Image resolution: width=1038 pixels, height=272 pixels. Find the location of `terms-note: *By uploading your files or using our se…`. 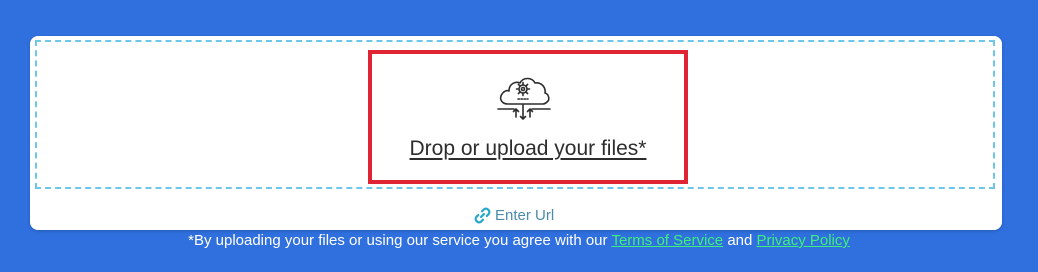

terms-note: *By uploading your files or using our se… is located at coordinates (519, 240).